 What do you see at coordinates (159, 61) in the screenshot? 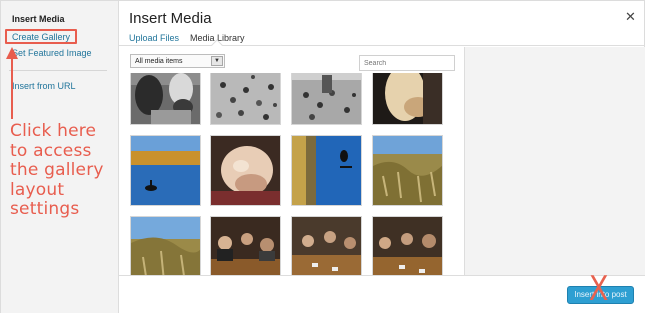
I see `media-filter-value: All media items` at bounding box center [159, 61].